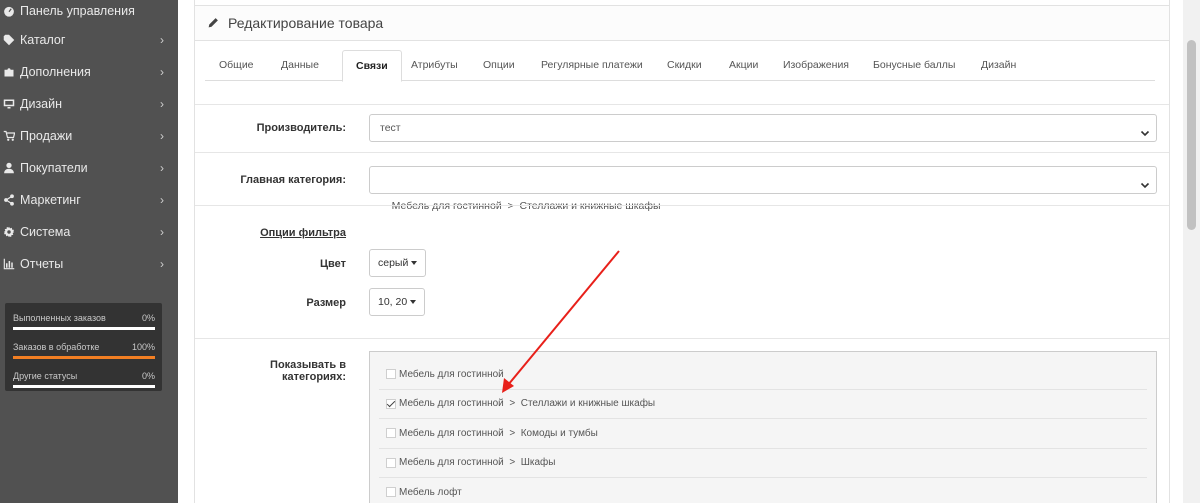  Describe the element at coordinates (763, 490) in the screenshot. I see `category-option: Мебель лофт` at that location.